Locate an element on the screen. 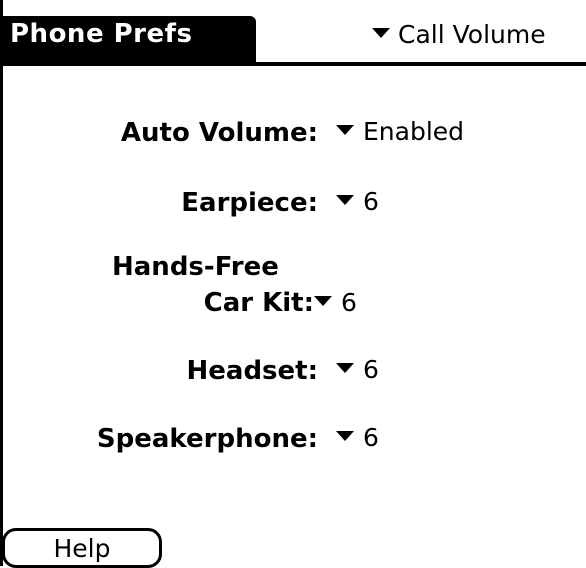  speakerphone-picker: 6 is located at coordinates (357, 437).